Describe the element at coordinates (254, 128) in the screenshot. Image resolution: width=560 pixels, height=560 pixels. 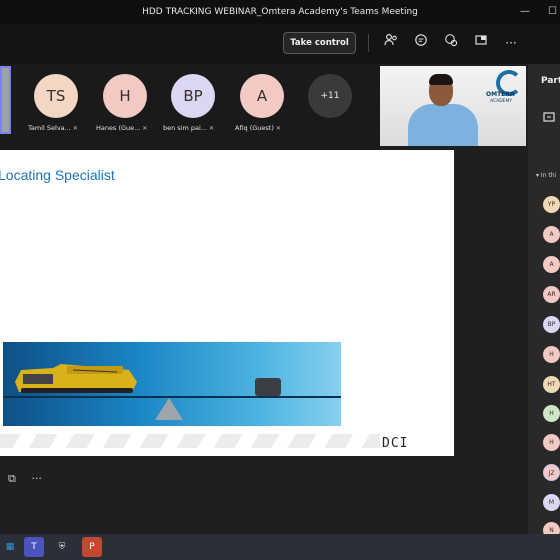
I see `participant-name-text: Afiq (Guest)` at that location.